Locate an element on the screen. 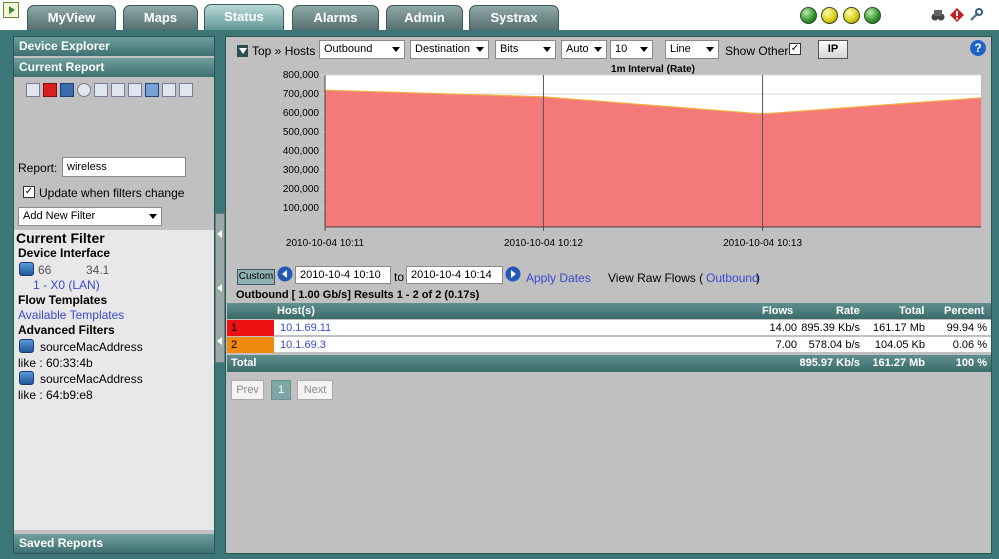  app-launch-icon is located at coordinates (11, 10).